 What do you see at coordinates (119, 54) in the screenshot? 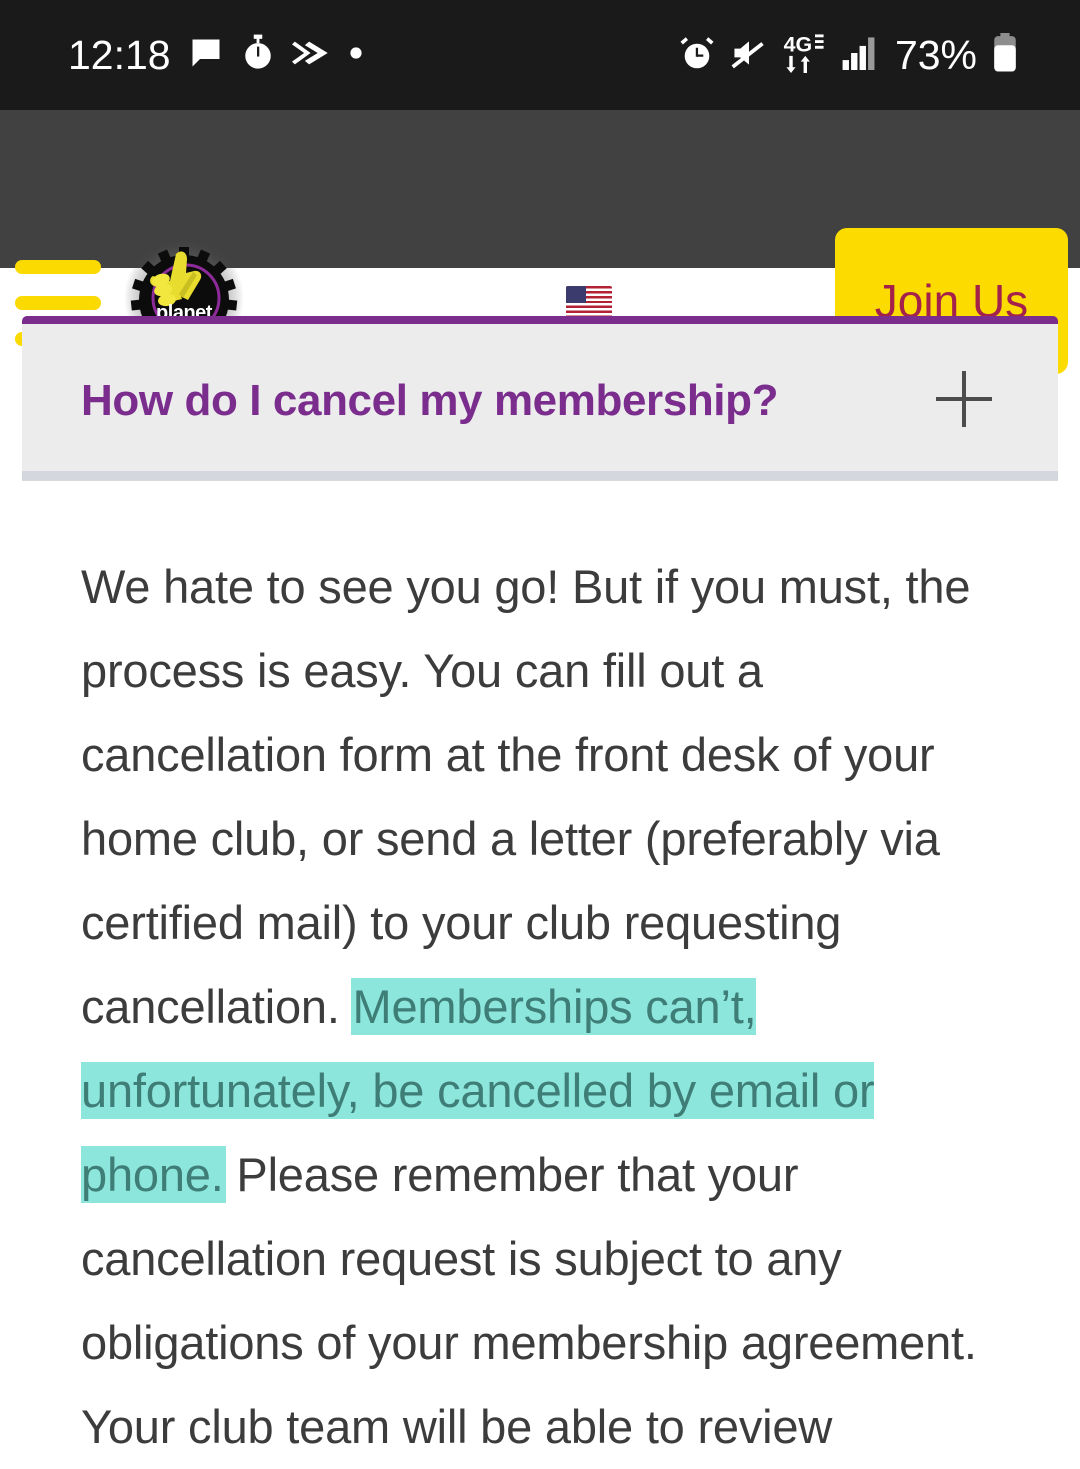
I see `status-bar-clock: 12:18` at bounding box center [119, 54].